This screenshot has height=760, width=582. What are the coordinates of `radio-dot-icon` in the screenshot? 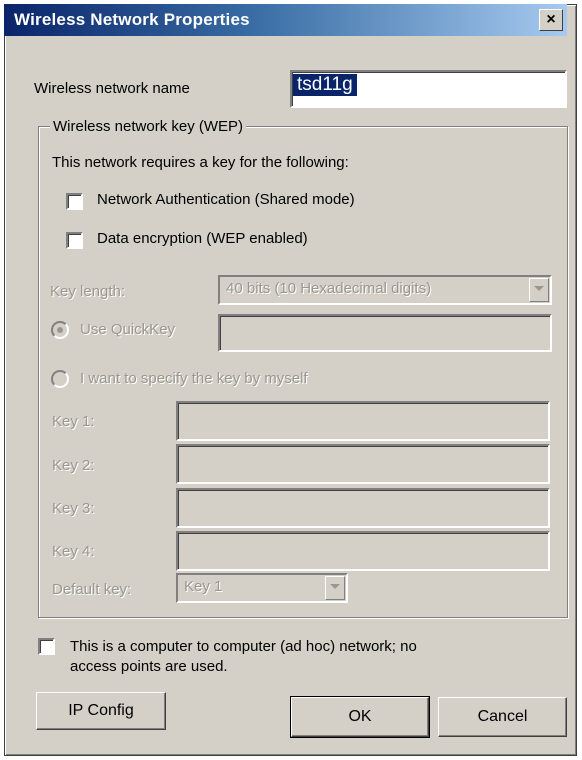 It's located at (60, 330).